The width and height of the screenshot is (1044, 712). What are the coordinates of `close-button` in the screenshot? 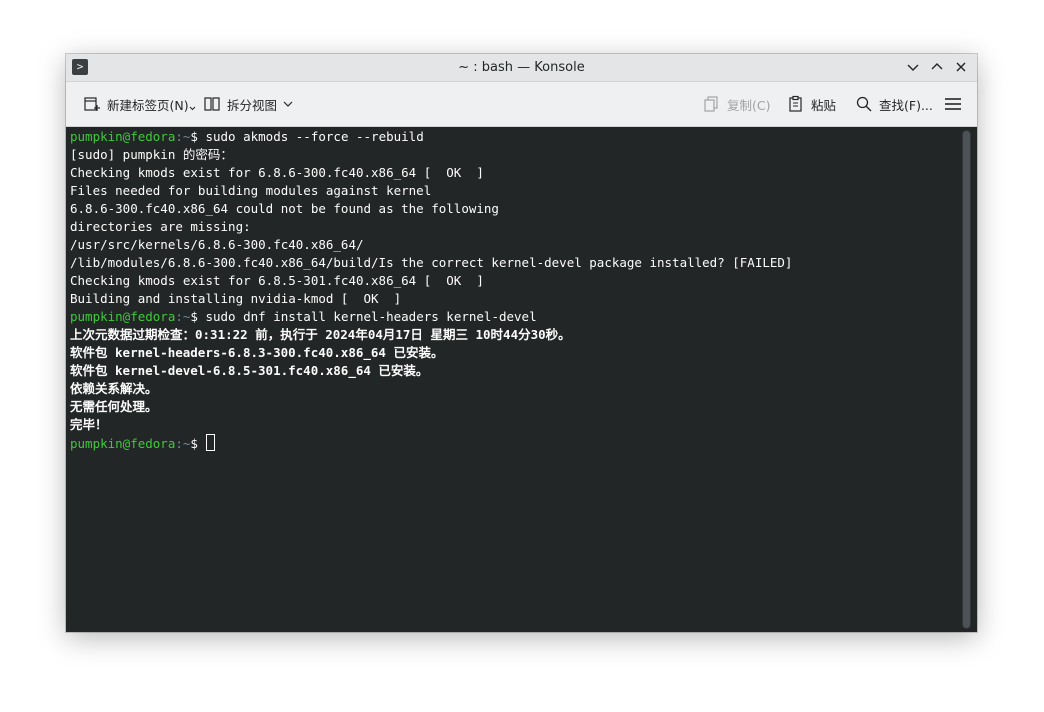 It's located at (961, 67).